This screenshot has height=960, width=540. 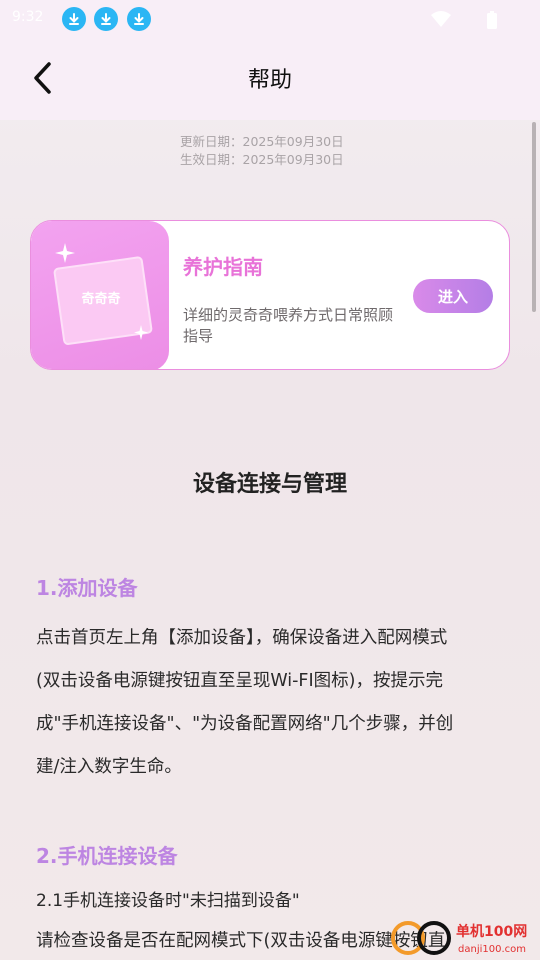 What do you see at coordinates (492, 20) in the screenshot?
I see `battery-icon` at bounding box center [492, 20].